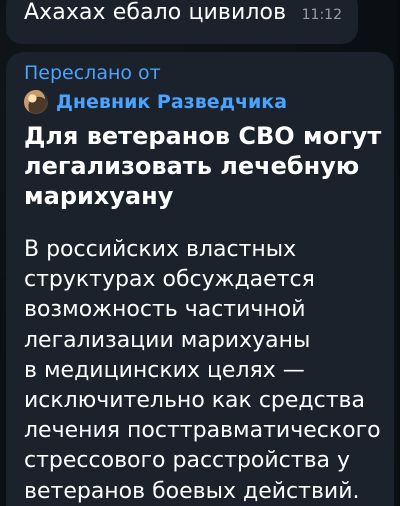 Image resolution: width=400 pixels, height=506 pixels. Describe the element at coordinates (172, 102) in the screenshot. I see `channel-name: Дневник Разведчика` at that location.